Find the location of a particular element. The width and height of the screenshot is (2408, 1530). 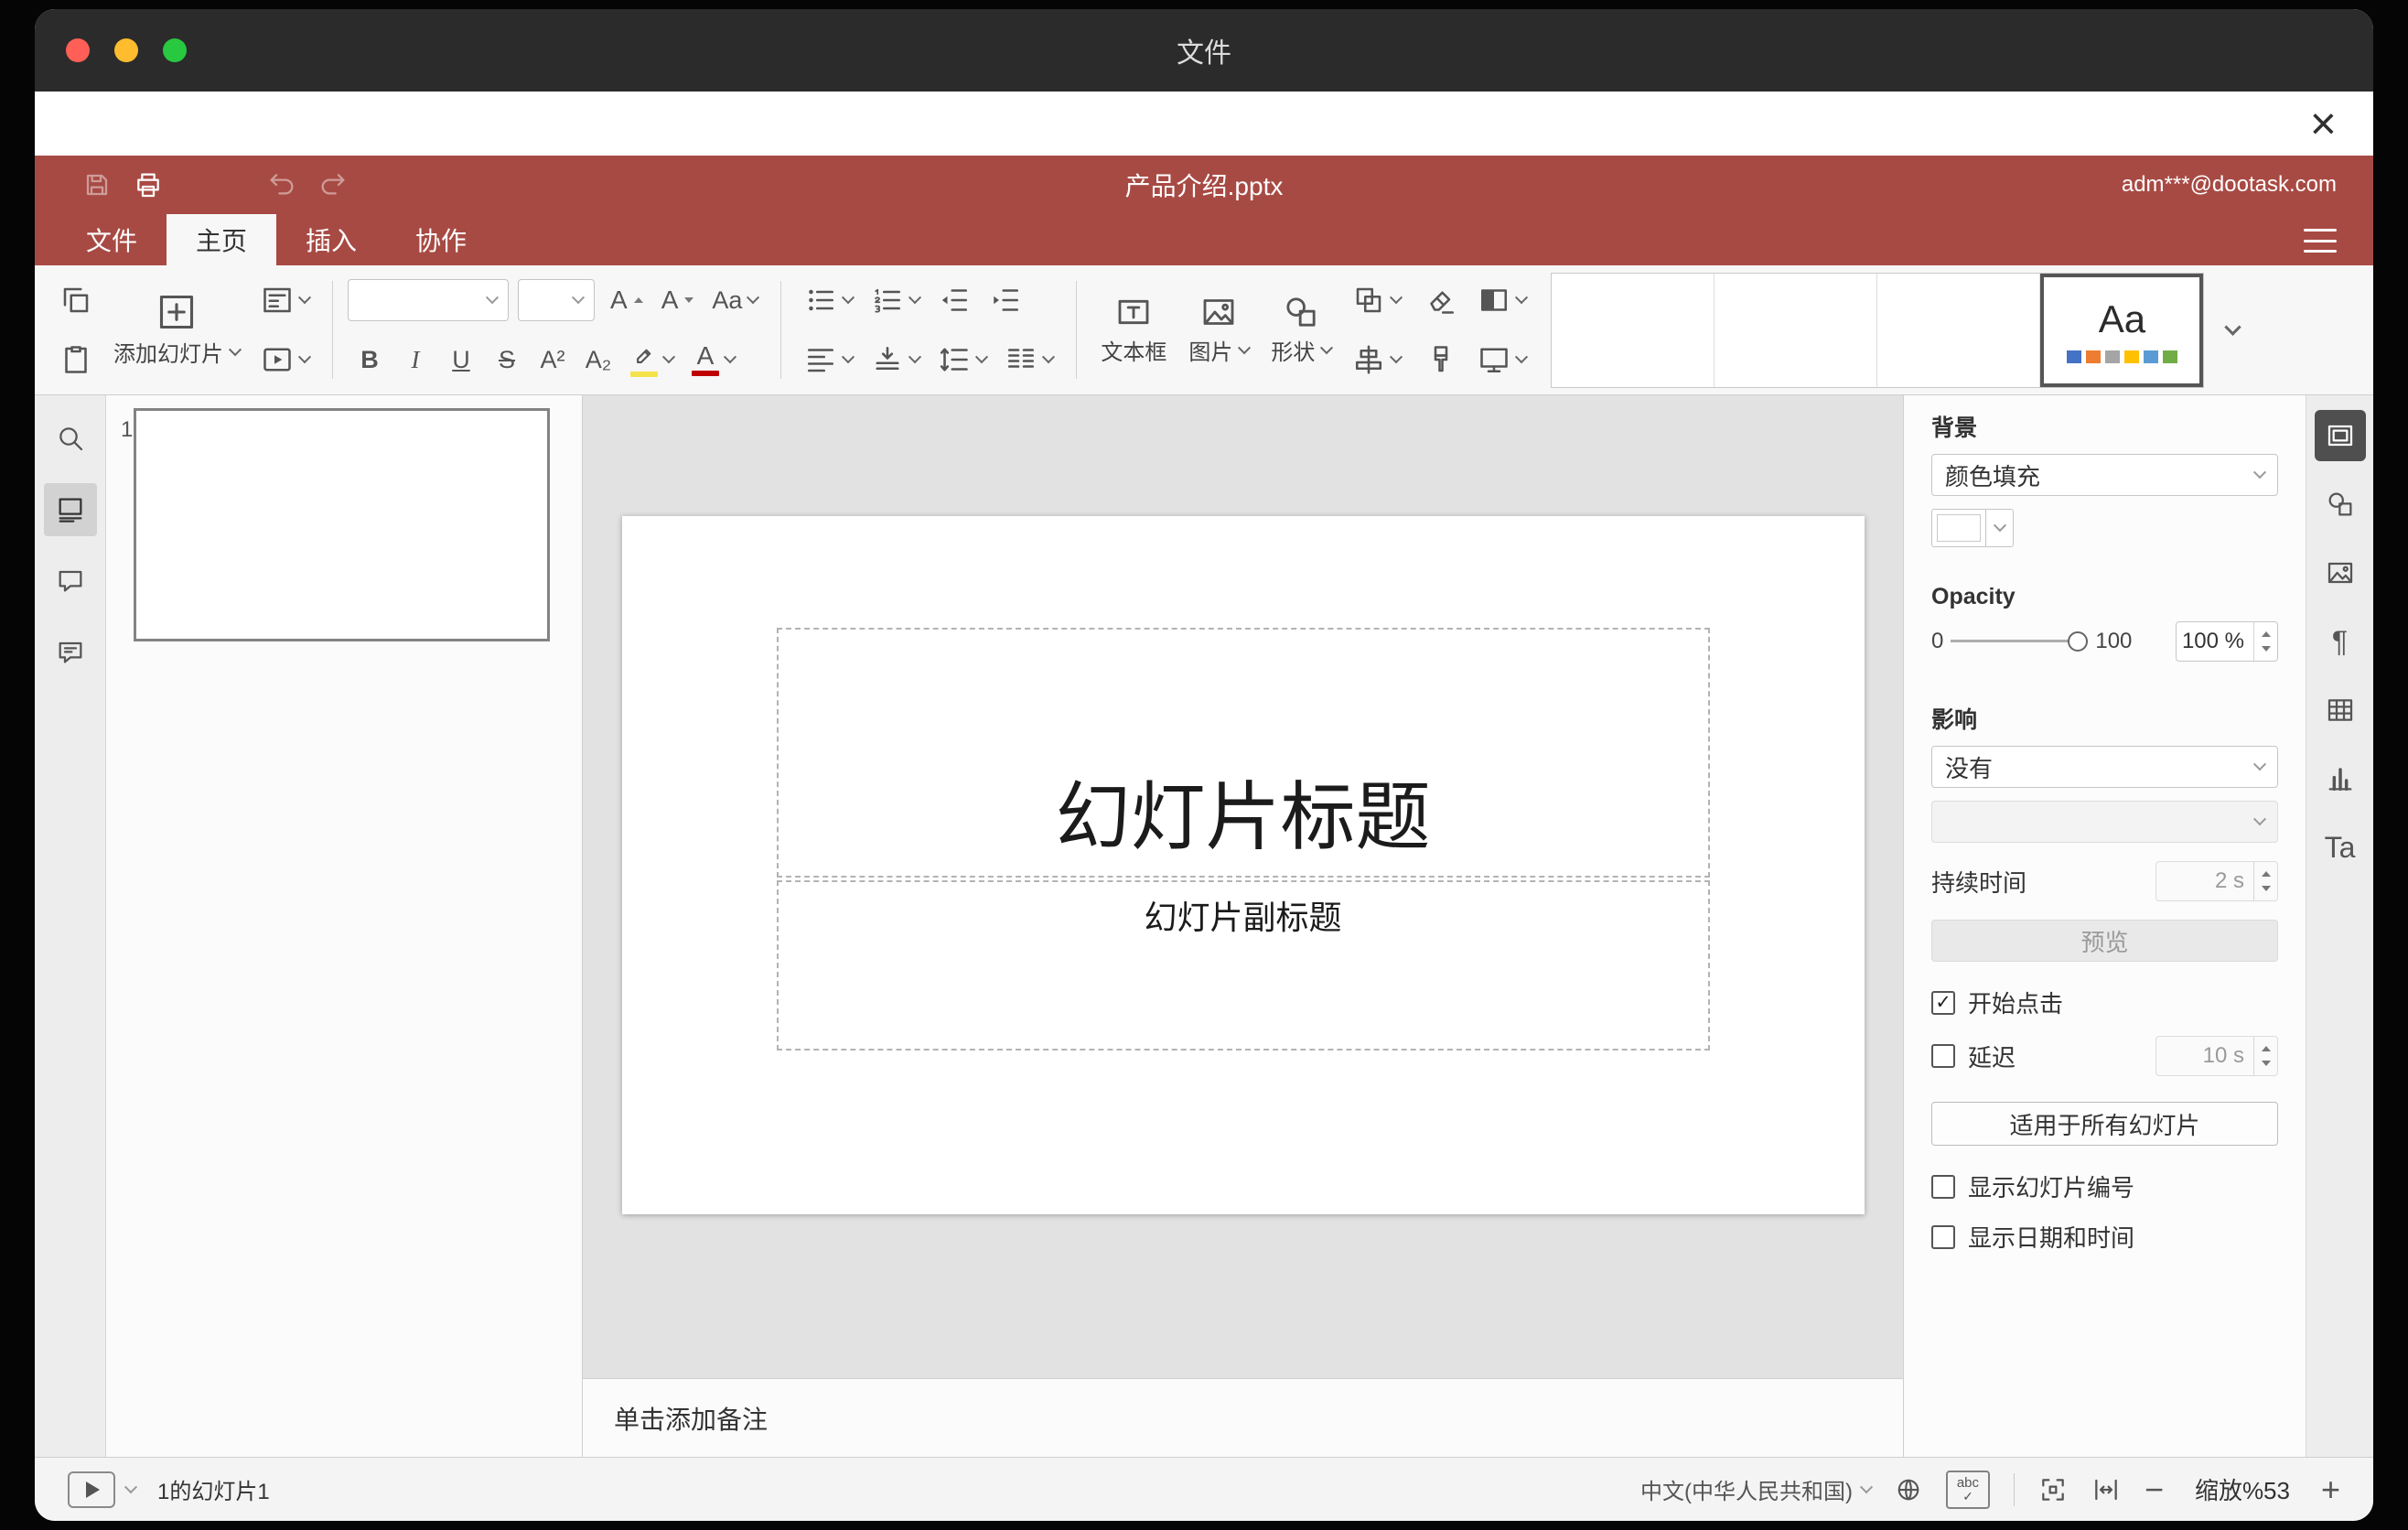

effect-select: 没有 is located at coordinates (2104, 767).